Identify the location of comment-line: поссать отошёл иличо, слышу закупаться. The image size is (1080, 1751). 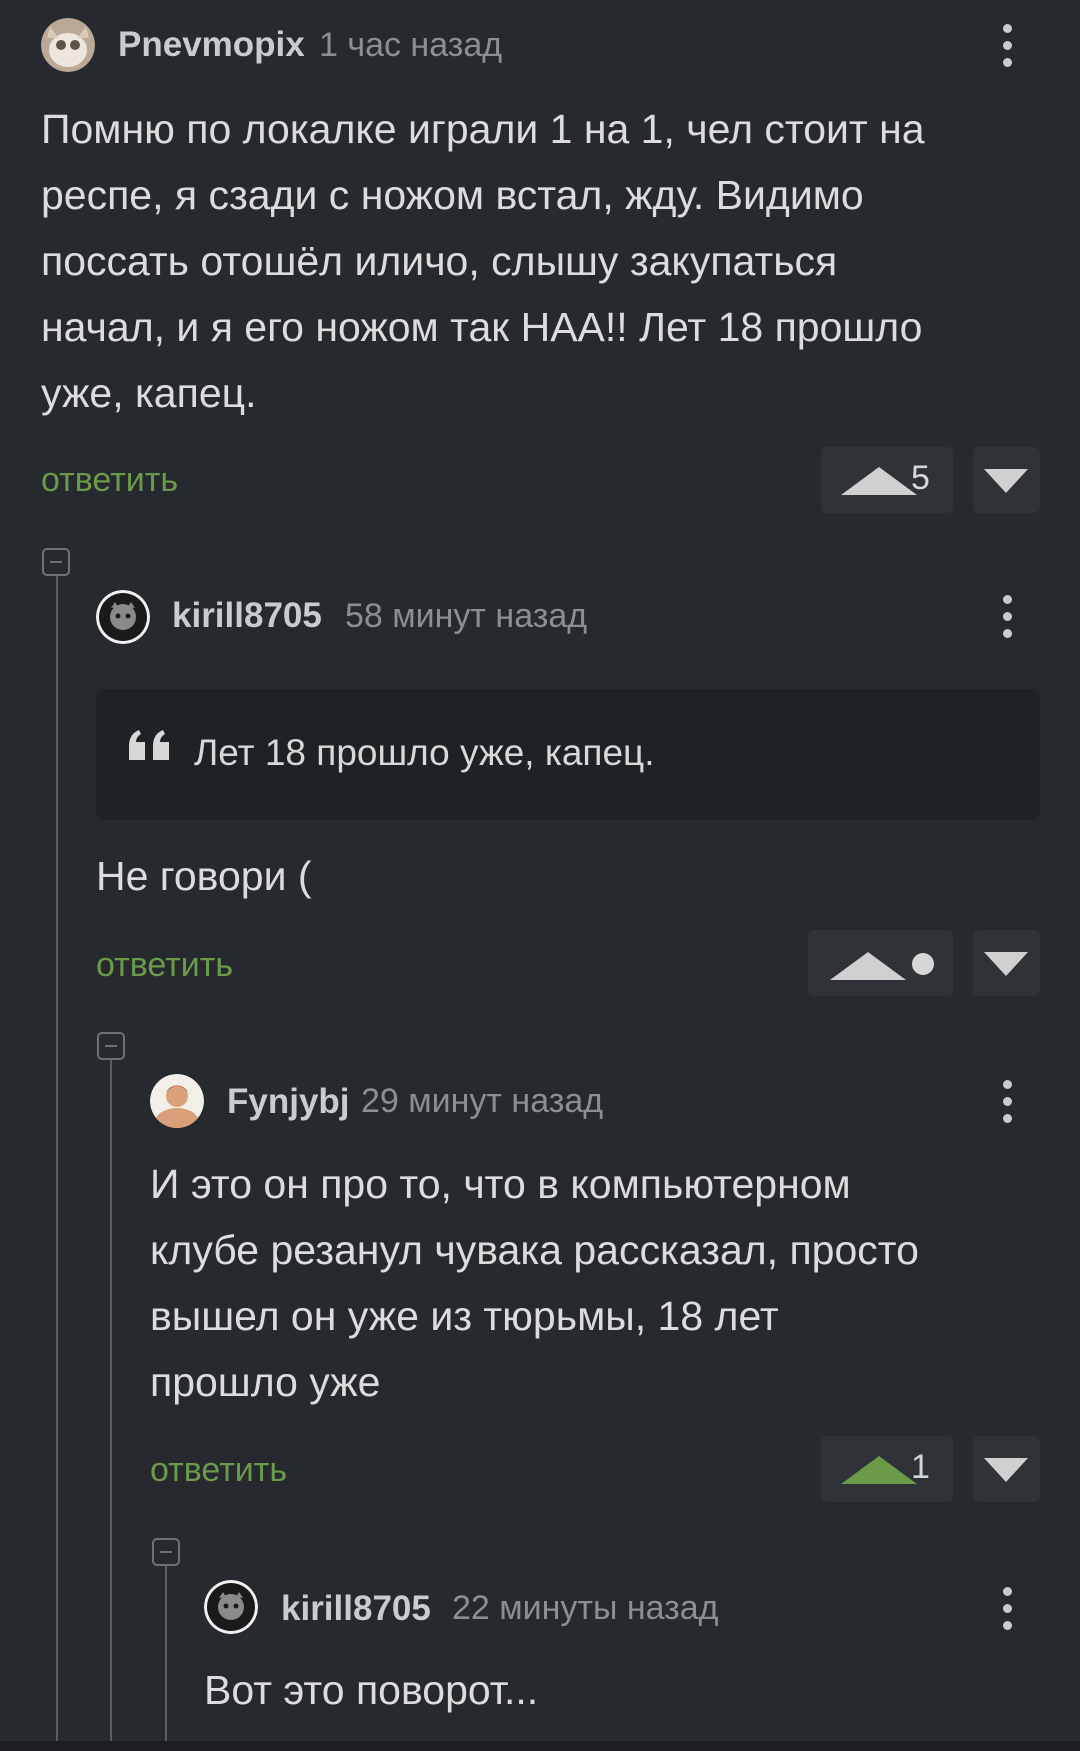
(439, 261).